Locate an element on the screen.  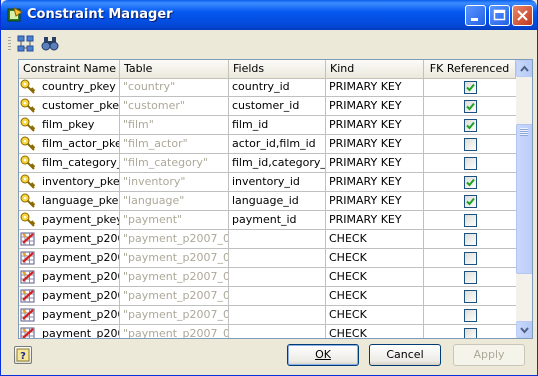
cell-constraint-name: film_actor_pkey is located at coordinates (69, 144).